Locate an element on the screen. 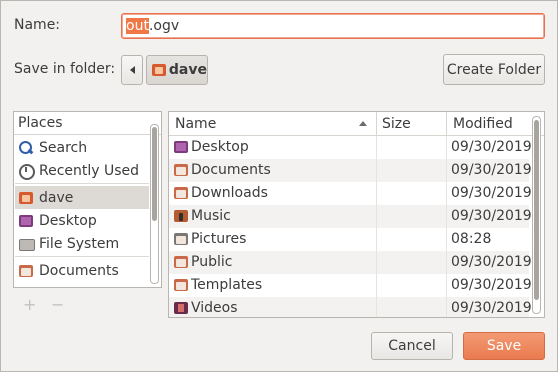 The image size is (558, 372). places-item-search: Search is located at coordinates (82, 147).